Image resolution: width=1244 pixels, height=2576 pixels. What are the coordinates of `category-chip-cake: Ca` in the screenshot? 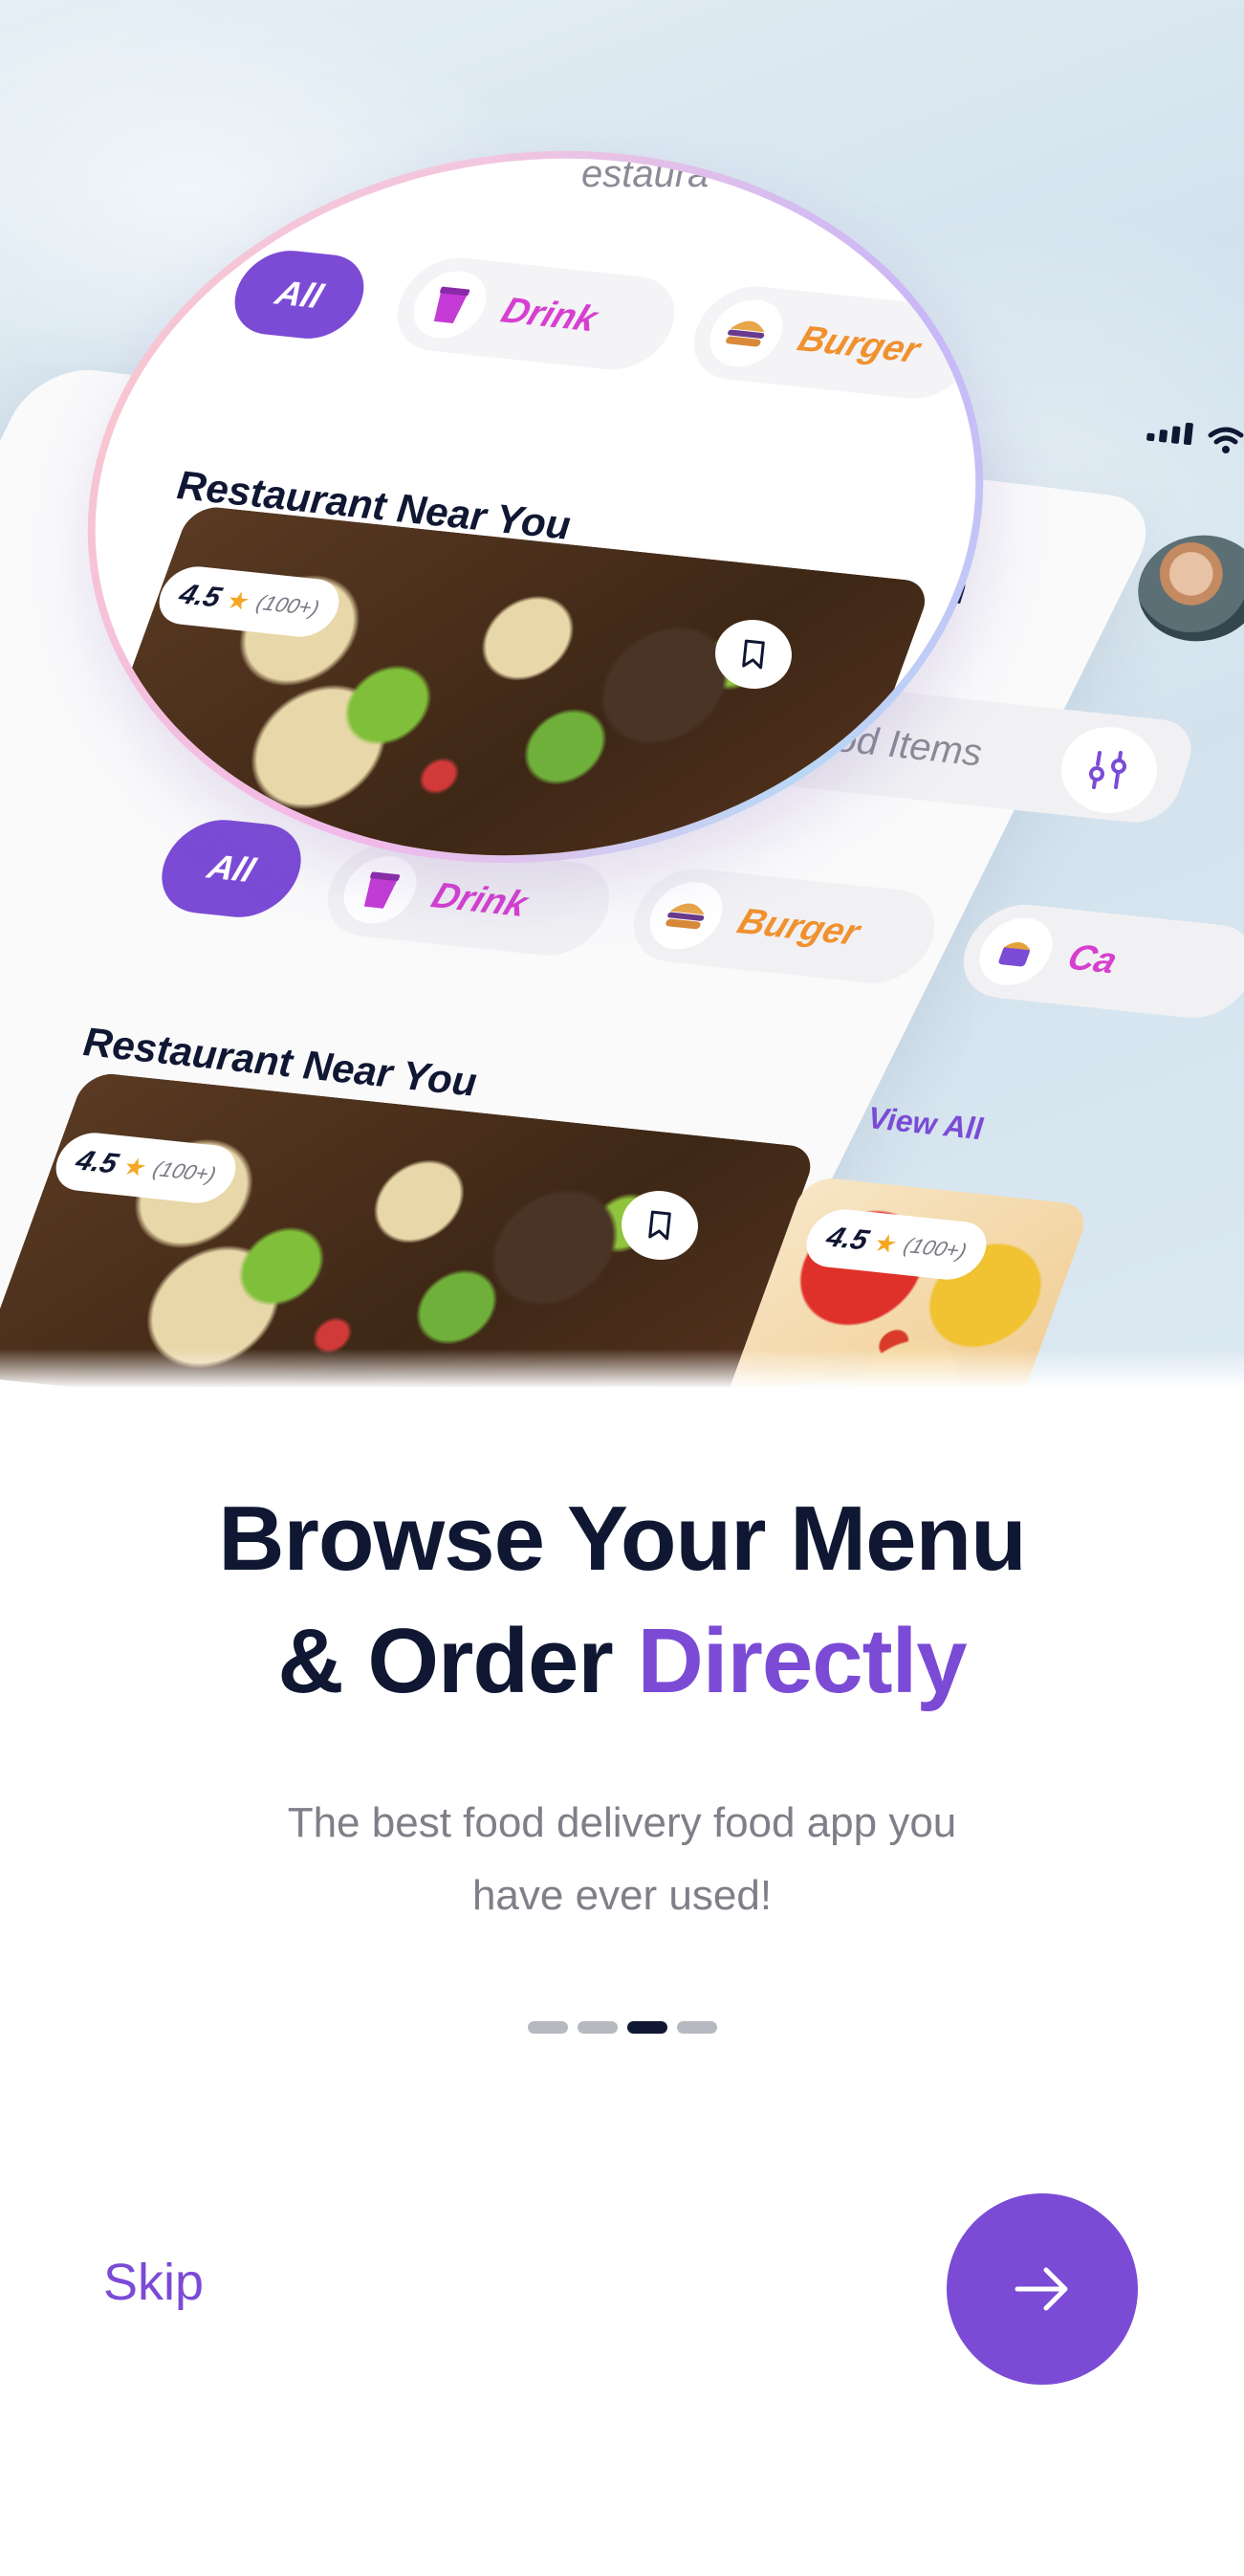 It's located at (1096, 961).